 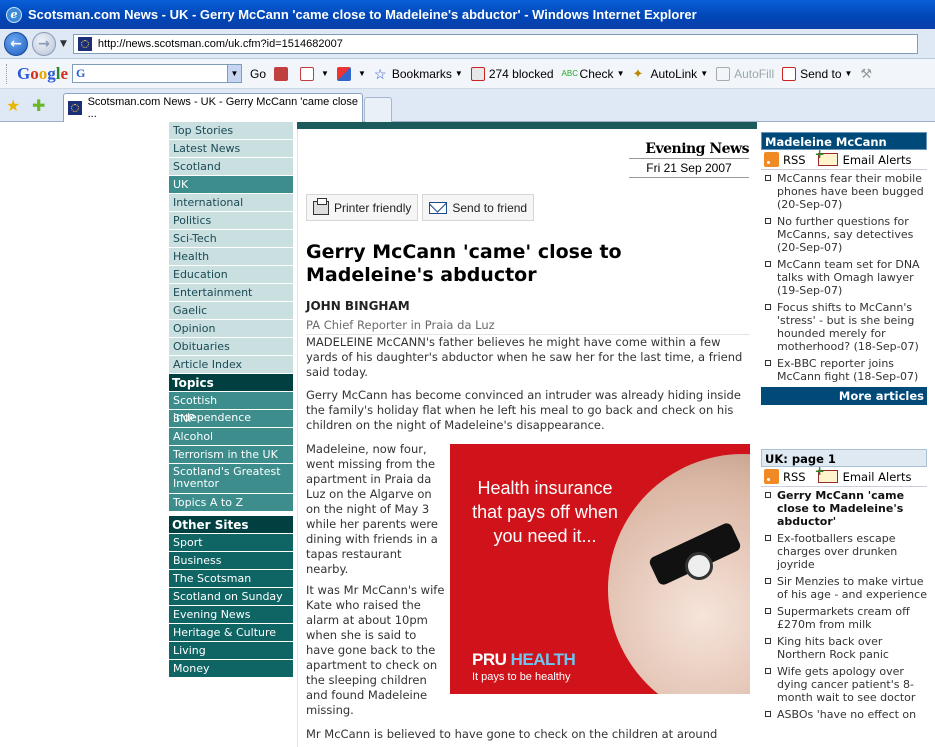 I want to click on printer-friendly-label: Printer friendly, so click(x=373, y=207).